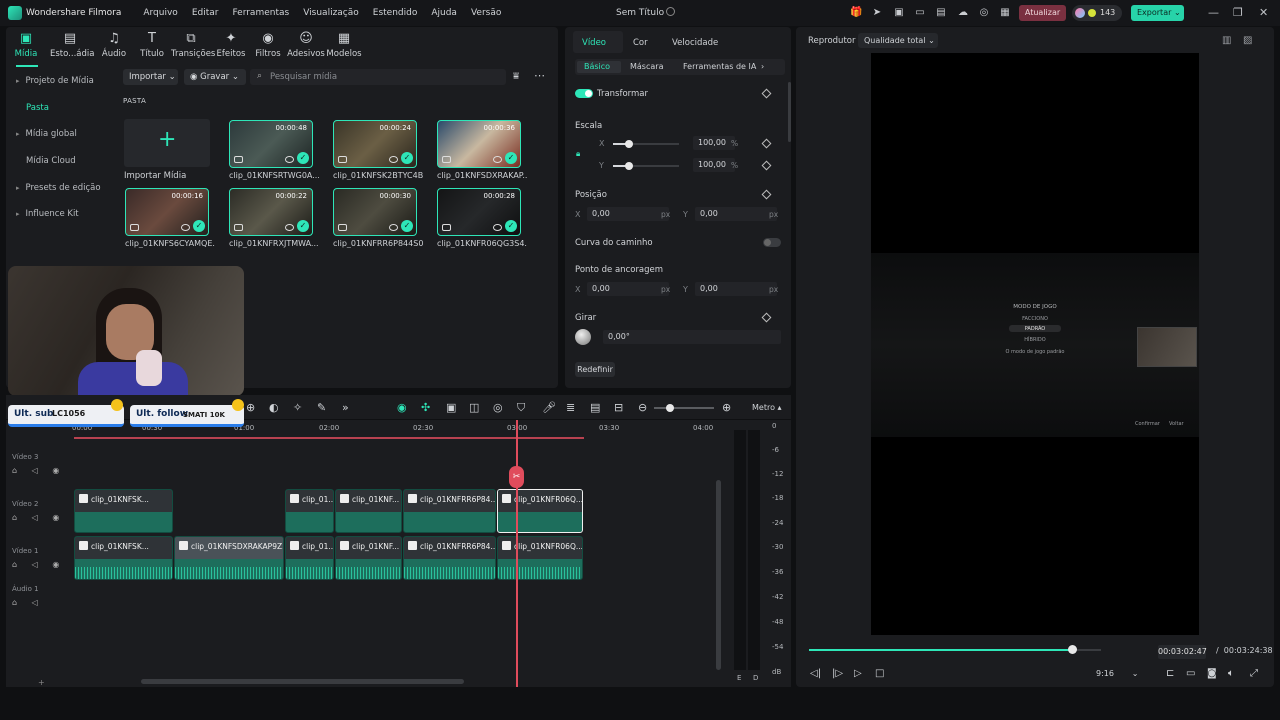 This screenshot has height=720, width=1280. Describe the element at coordinates (1226, 40) in the screenshot. I see `split-view-icon: ▥` at that location.